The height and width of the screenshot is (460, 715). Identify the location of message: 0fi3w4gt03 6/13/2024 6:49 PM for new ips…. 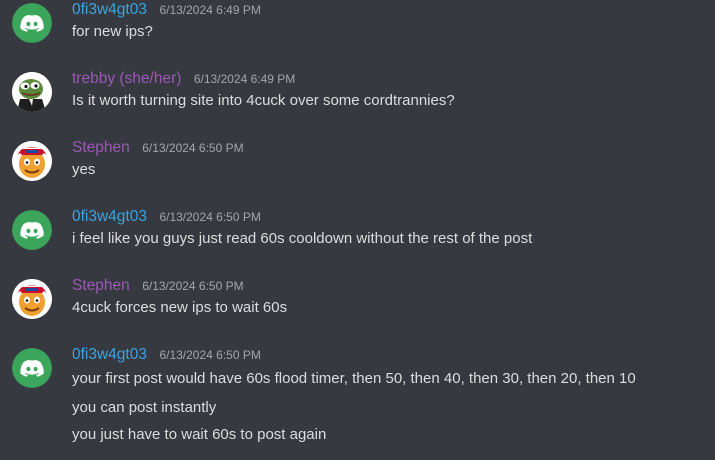
(357, 30).